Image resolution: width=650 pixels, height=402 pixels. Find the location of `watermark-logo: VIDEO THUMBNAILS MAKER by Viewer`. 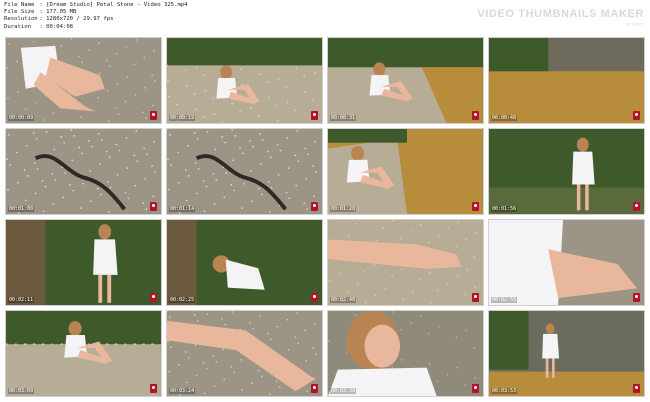

watermark-logo: VIDEO THUMBNAILS MAKER by Viewer is located at coordinates (560, 17).